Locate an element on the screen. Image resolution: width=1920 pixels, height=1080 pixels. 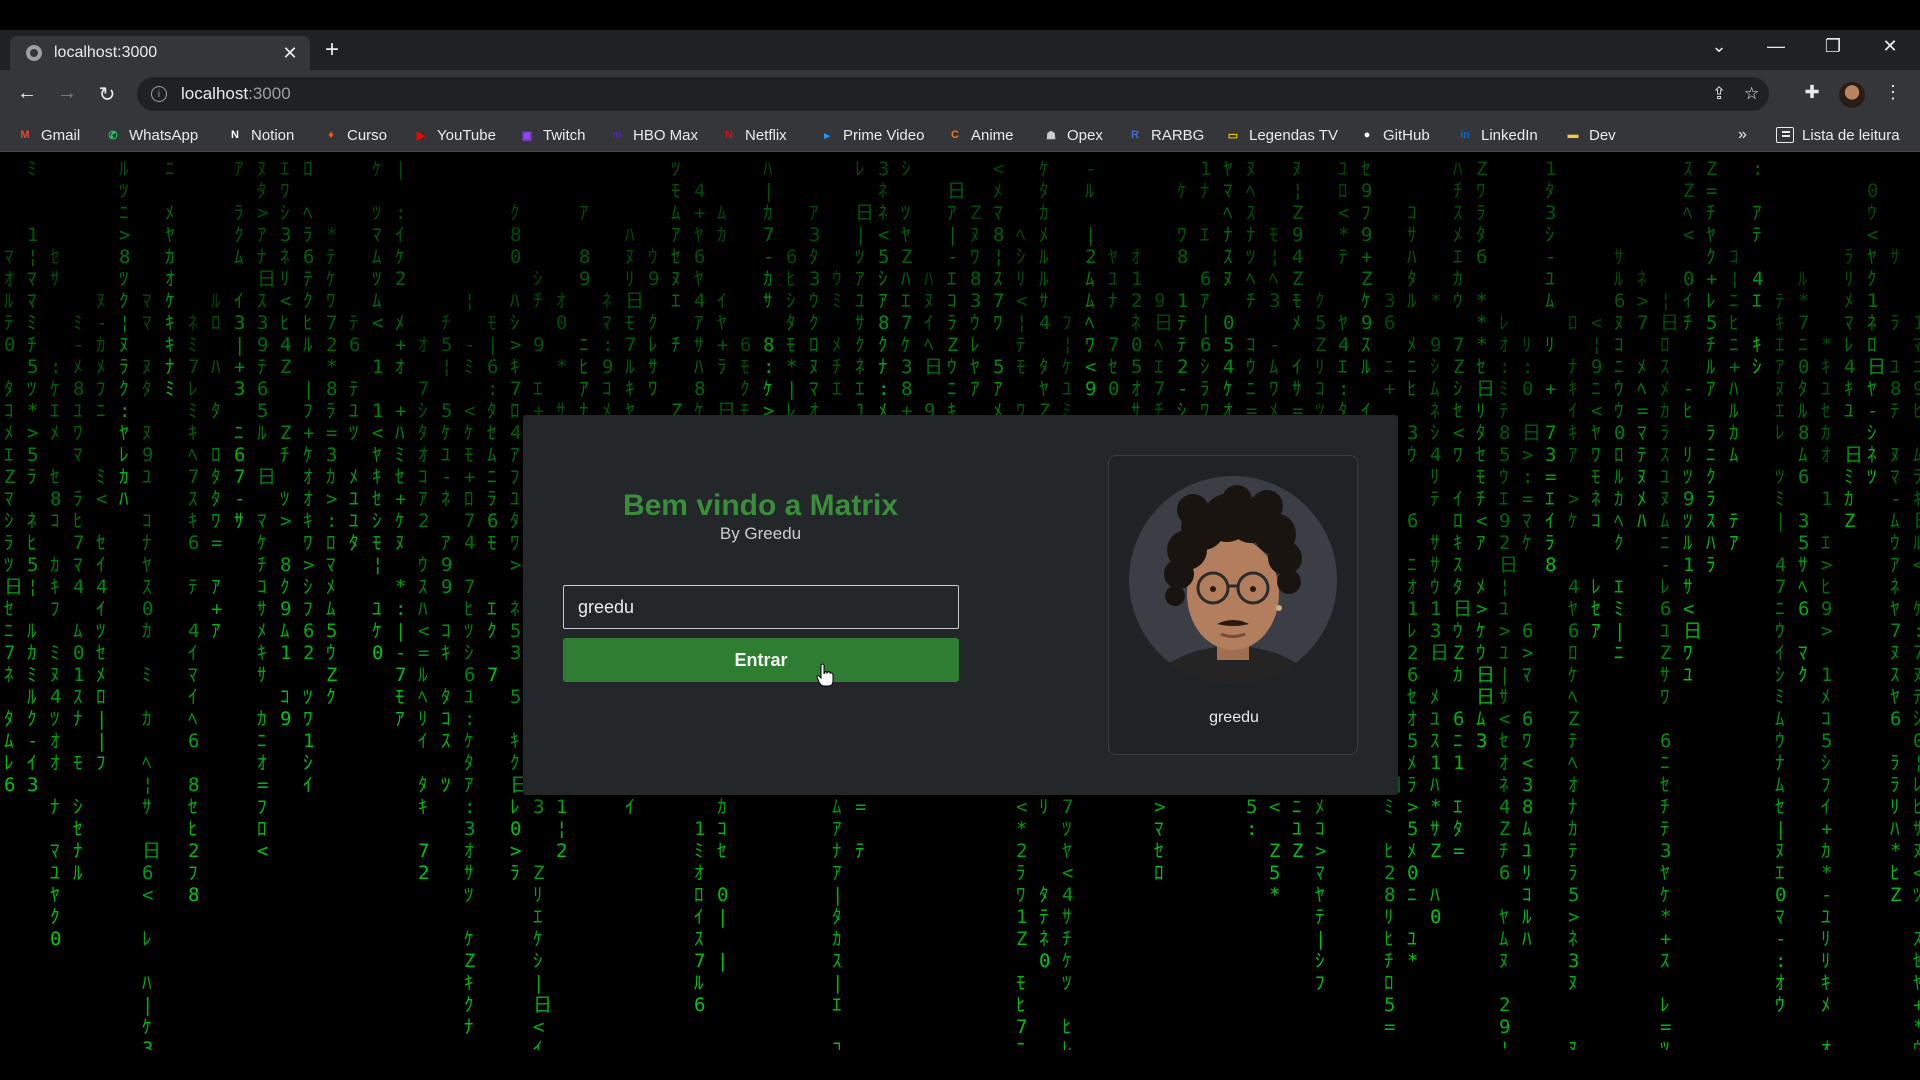
site-info-icon: i is located at coordinates (159, 94).